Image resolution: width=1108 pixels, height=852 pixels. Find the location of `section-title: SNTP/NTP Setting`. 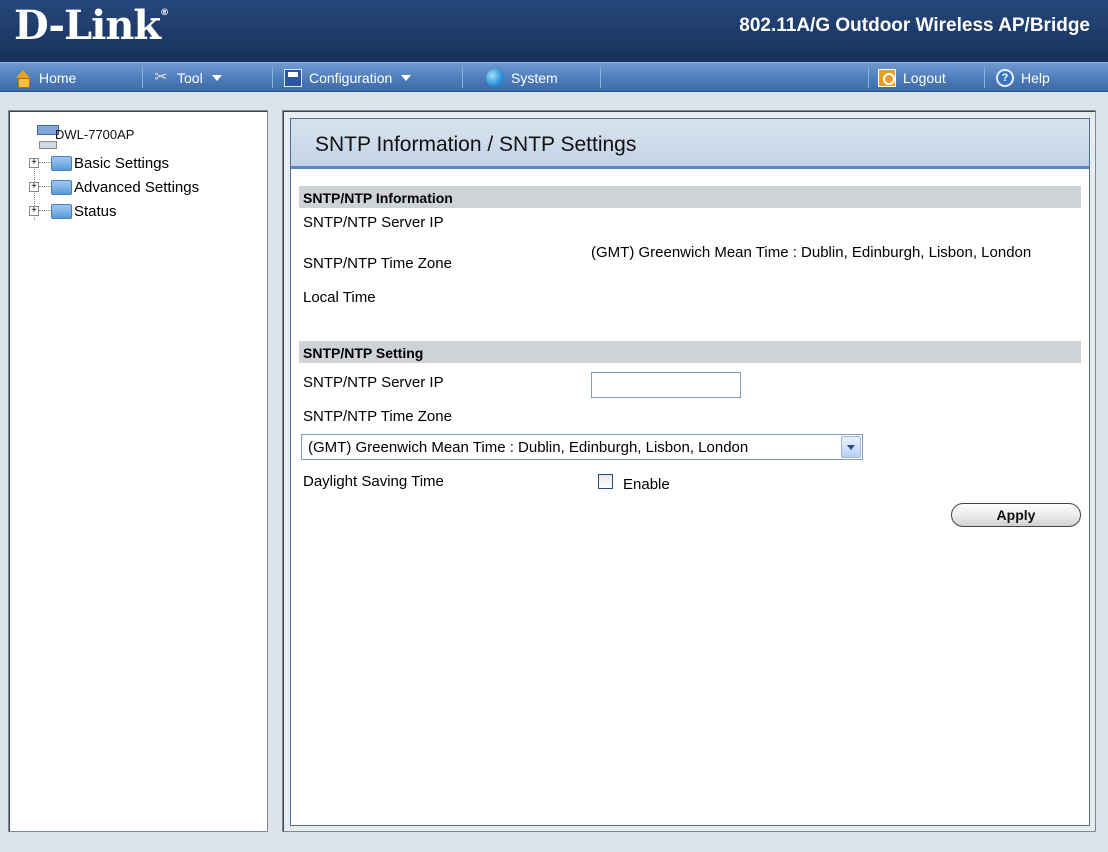

section-title: SNTP/NTP Setting is located at coordinates (363, 353).